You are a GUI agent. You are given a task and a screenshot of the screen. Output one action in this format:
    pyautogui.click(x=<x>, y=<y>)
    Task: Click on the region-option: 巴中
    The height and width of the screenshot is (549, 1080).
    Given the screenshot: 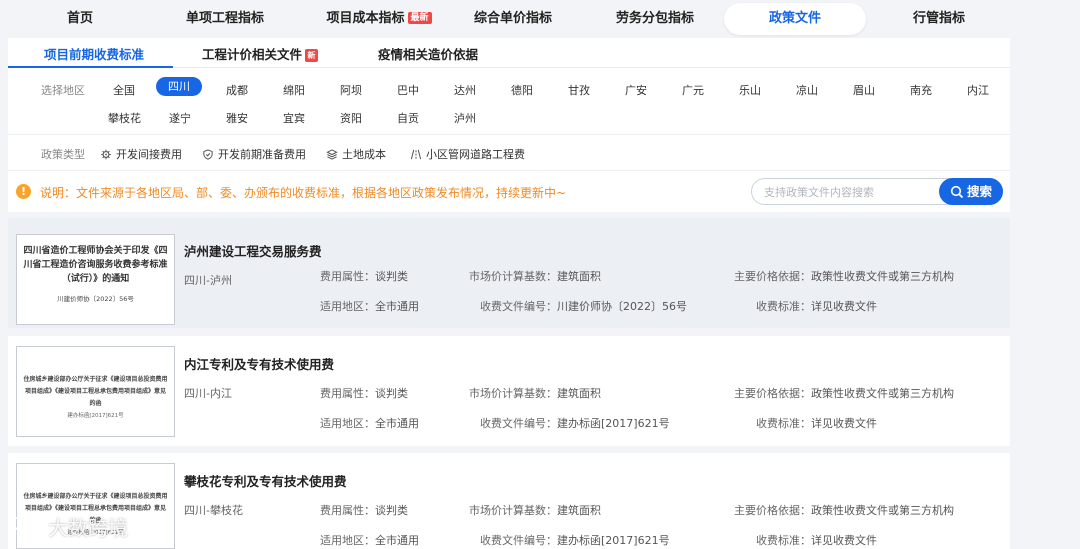 What is the action you would take?
    pyautogui.click(x=408, y=90)
    